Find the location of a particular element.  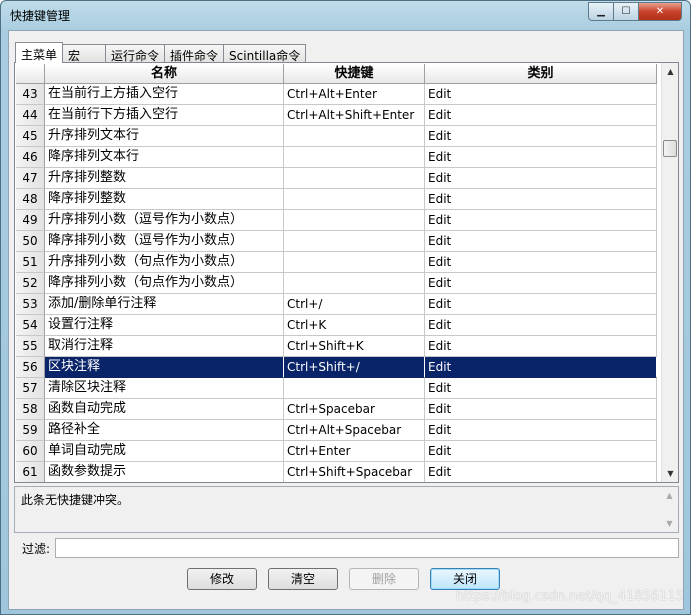

tab-strip: 主菜单 宏 运行命令 插件命令 Scintilla命令 is located at coordinates (161, 52).